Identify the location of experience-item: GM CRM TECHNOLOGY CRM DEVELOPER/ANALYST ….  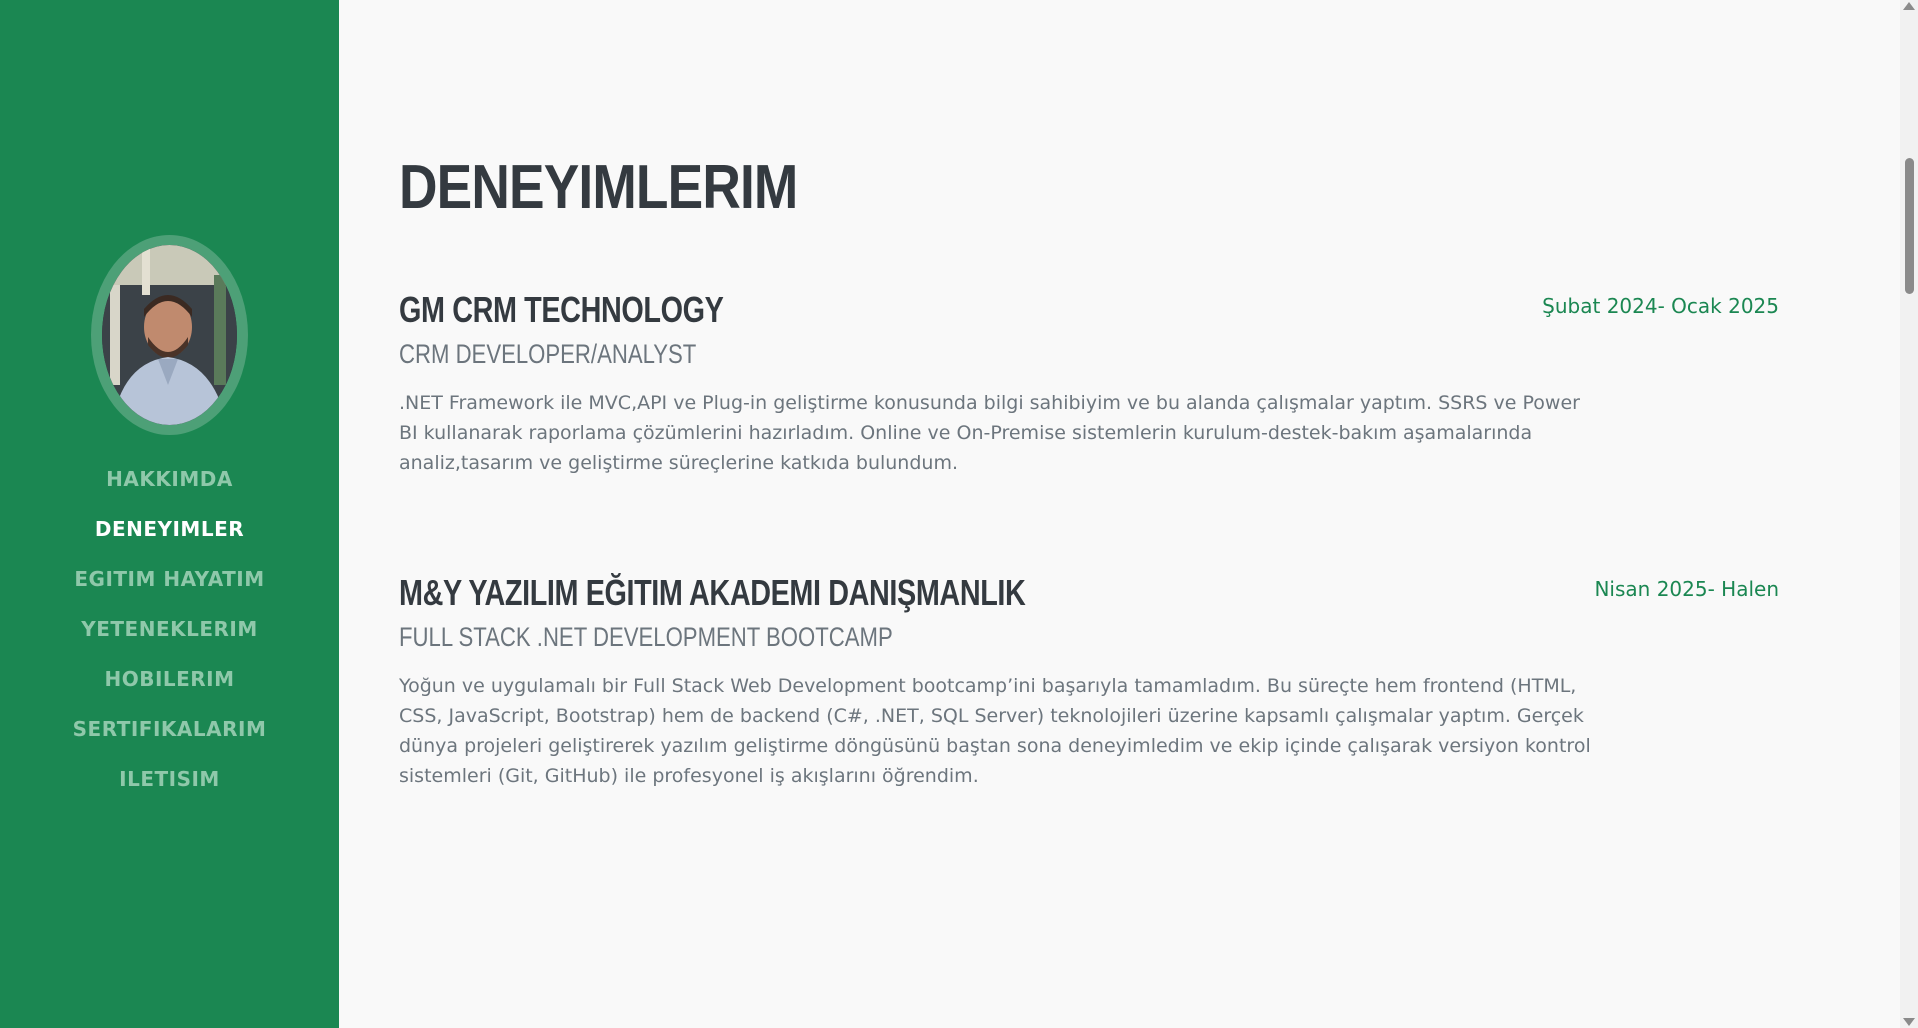
(1109, 383).